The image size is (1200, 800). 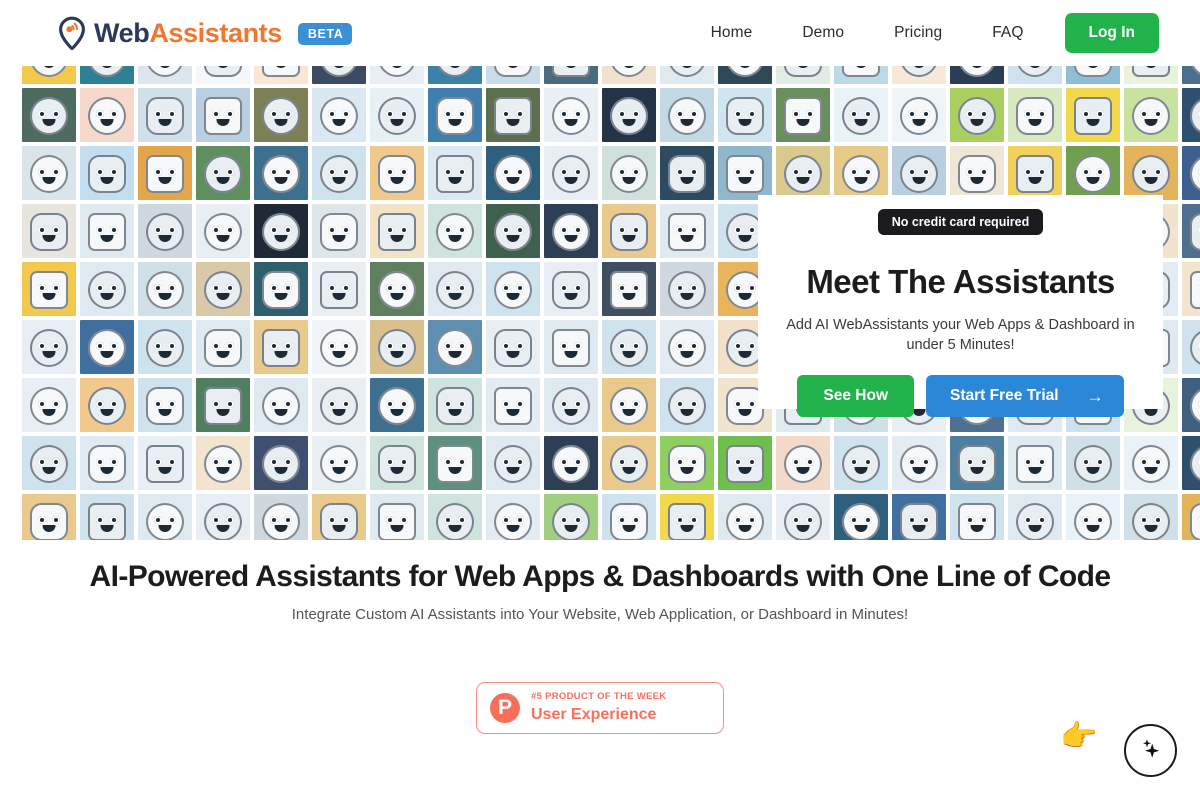 What do you see at coordinates (732, 33) in the screenshot?
I see `nav-link-home: Home` at bounding box center [732, 33].